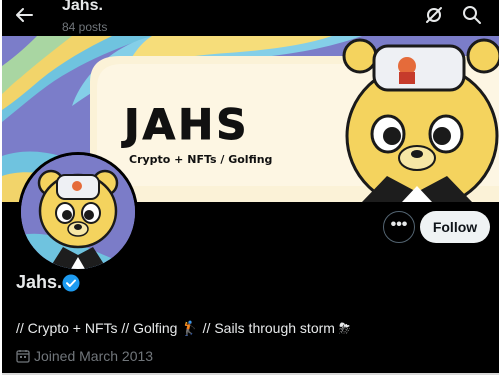 This screenshot has height=375, width=502. I want to click on header-title: Jahs., so click(82, 7).